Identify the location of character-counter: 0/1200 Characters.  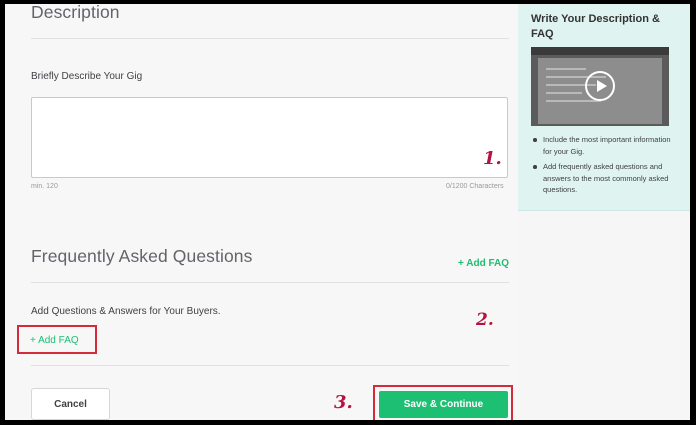
(475, 186).